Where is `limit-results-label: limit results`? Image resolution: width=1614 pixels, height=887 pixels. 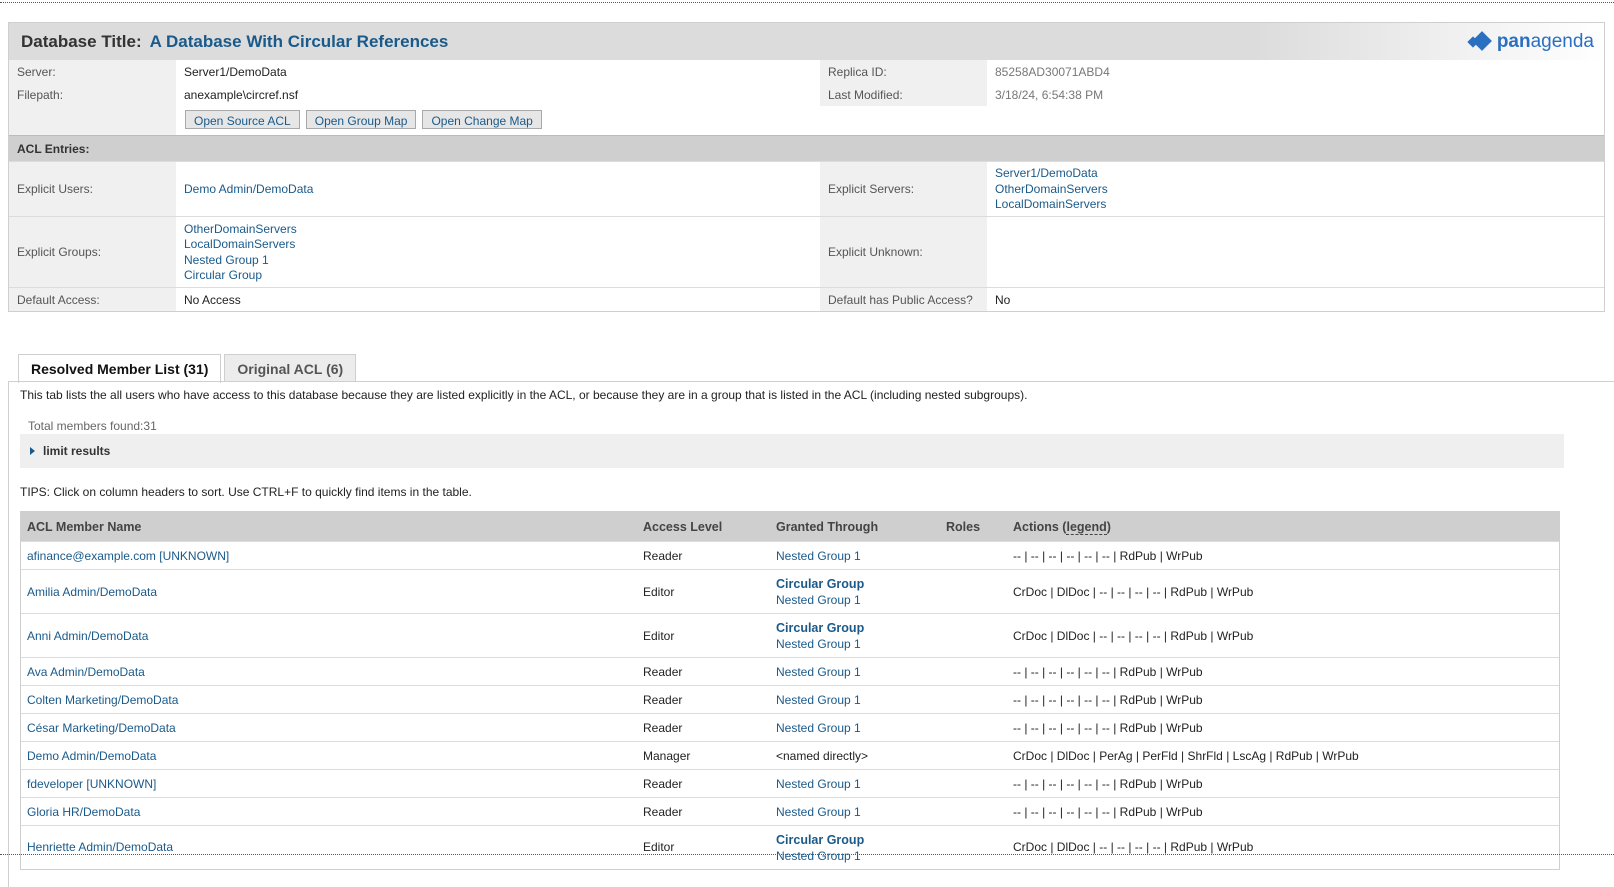 limit-results-label: limit results is located at coordinates (77, 451).